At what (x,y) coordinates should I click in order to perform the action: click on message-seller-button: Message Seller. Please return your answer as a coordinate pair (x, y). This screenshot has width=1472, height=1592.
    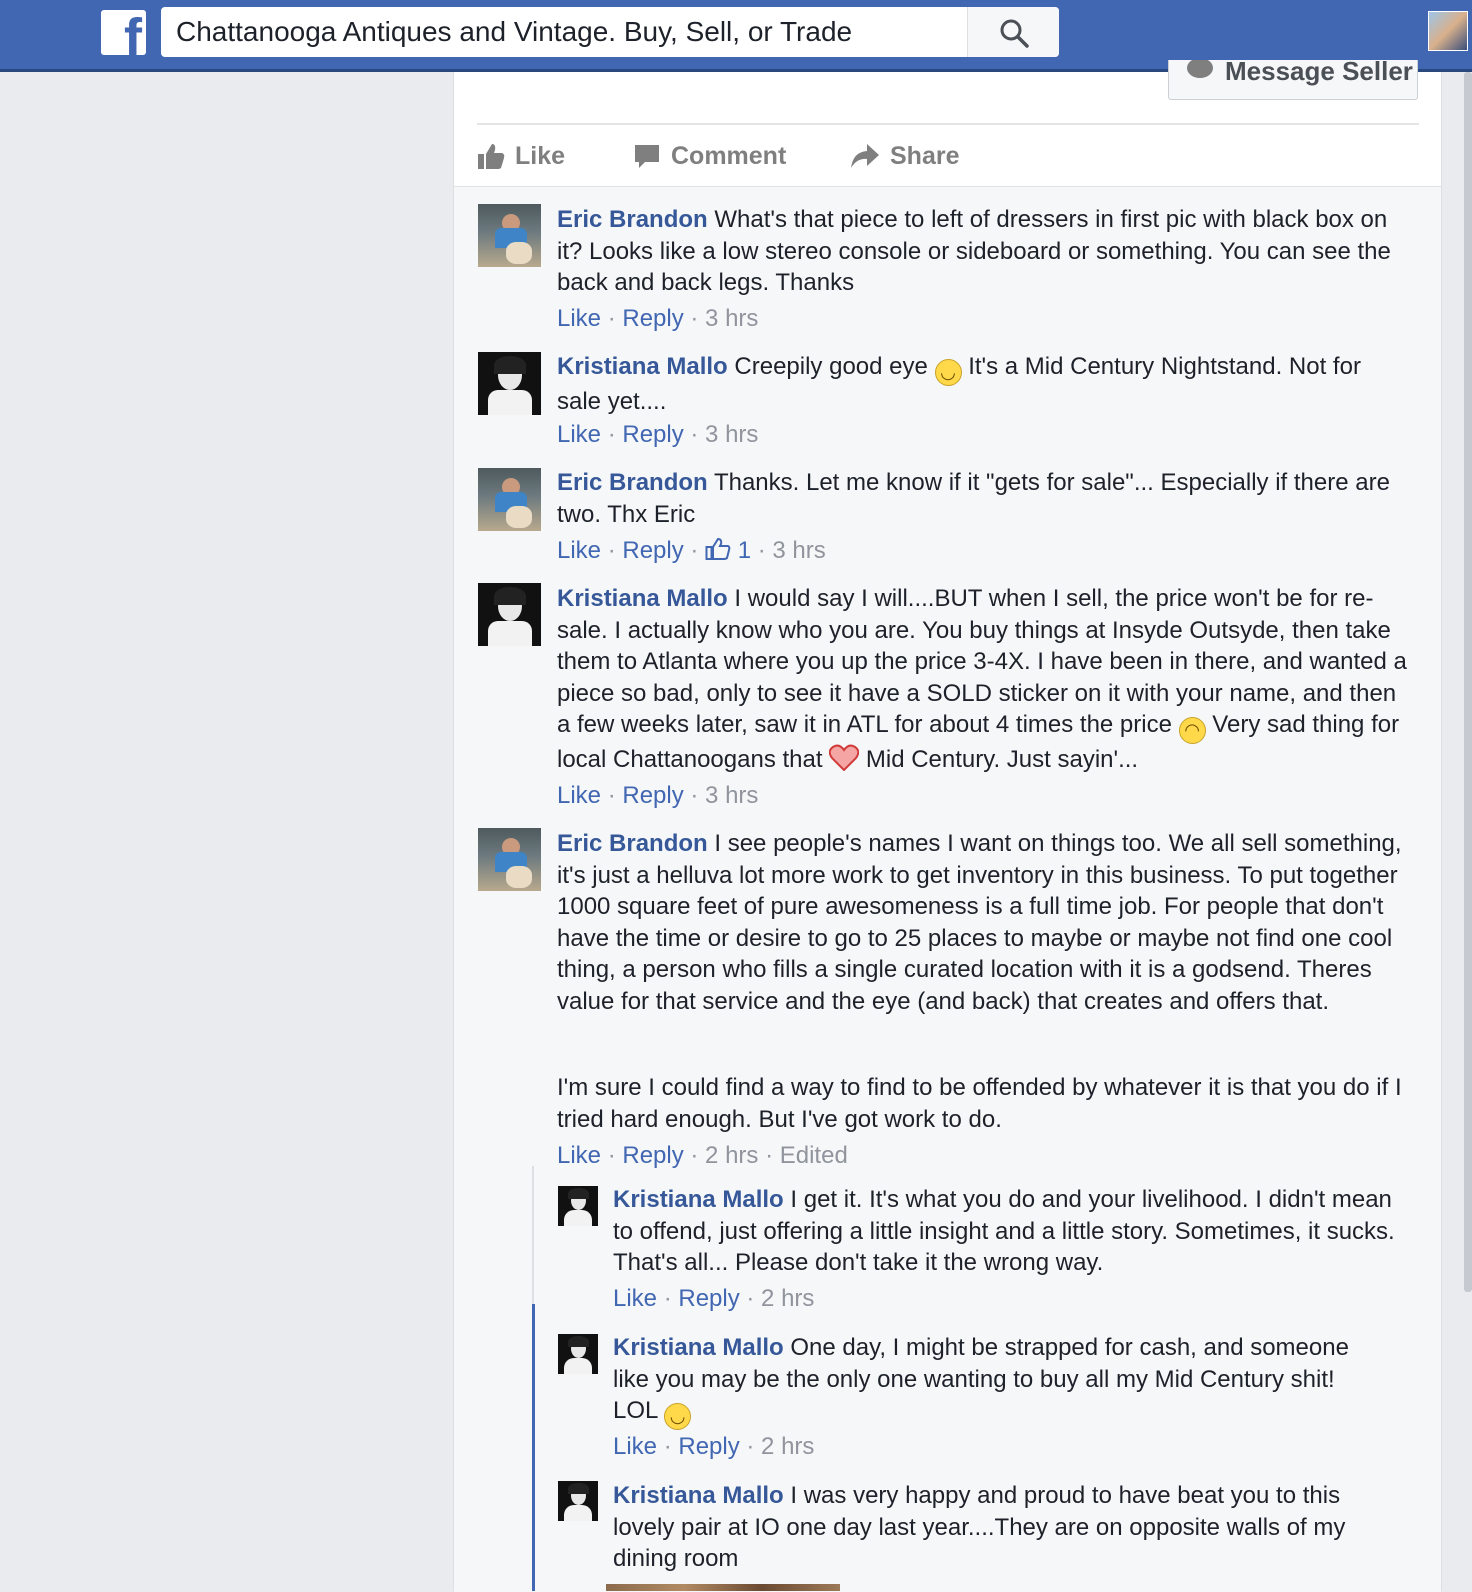
    Looking at the image, I should click on (1293, 80).